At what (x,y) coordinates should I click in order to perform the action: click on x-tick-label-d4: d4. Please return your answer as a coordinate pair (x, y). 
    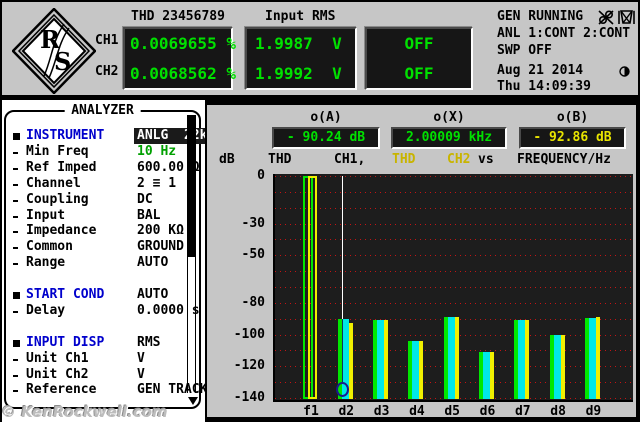
    Looking at the image, I should click on (417, 411).